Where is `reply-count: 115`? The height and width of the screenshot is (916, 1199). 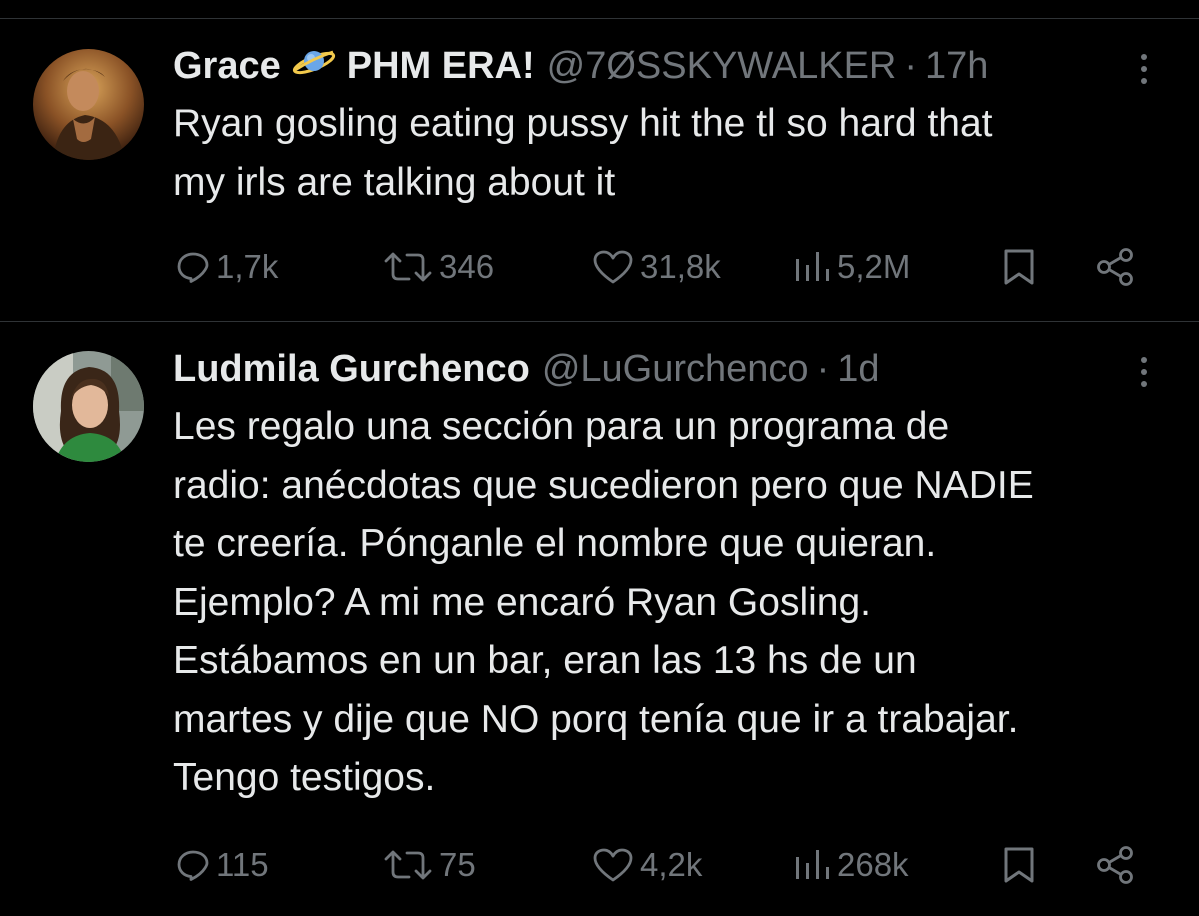 reply-count: 115 is located at coordinates (242, 864).